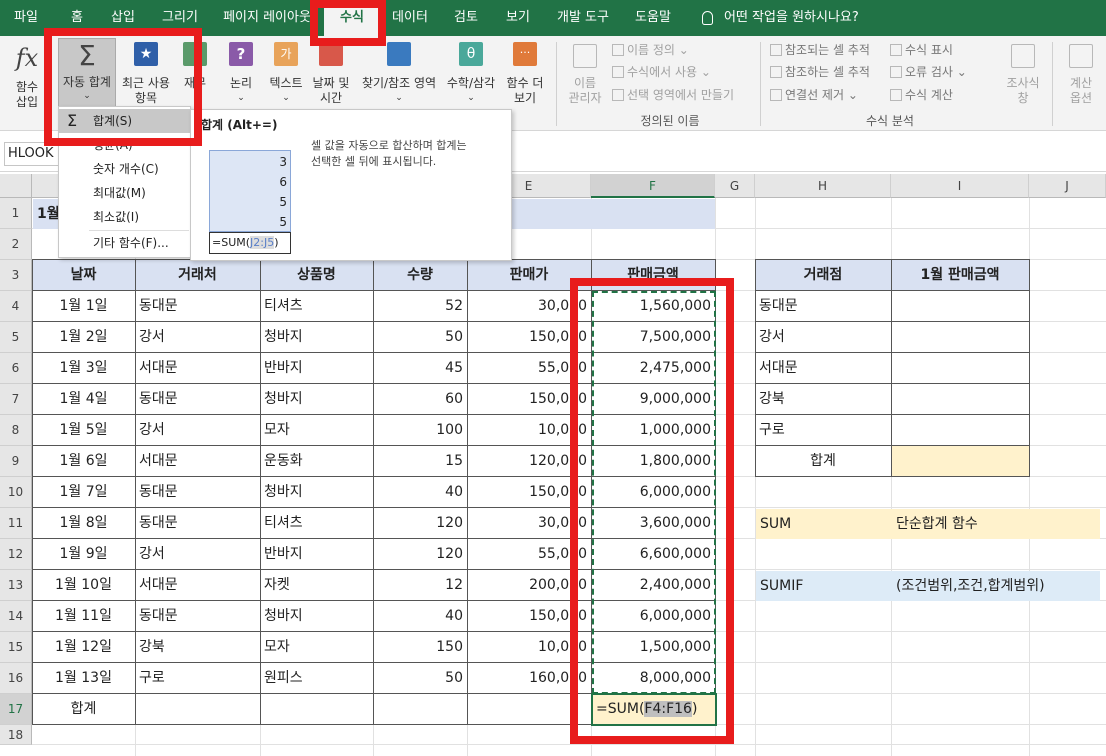 The image size is (1106, 756). What do you see at coordinates (83, 647) in the screenshot?
I see `table-cell: 1월 12일` at bounding box center [83, 647].